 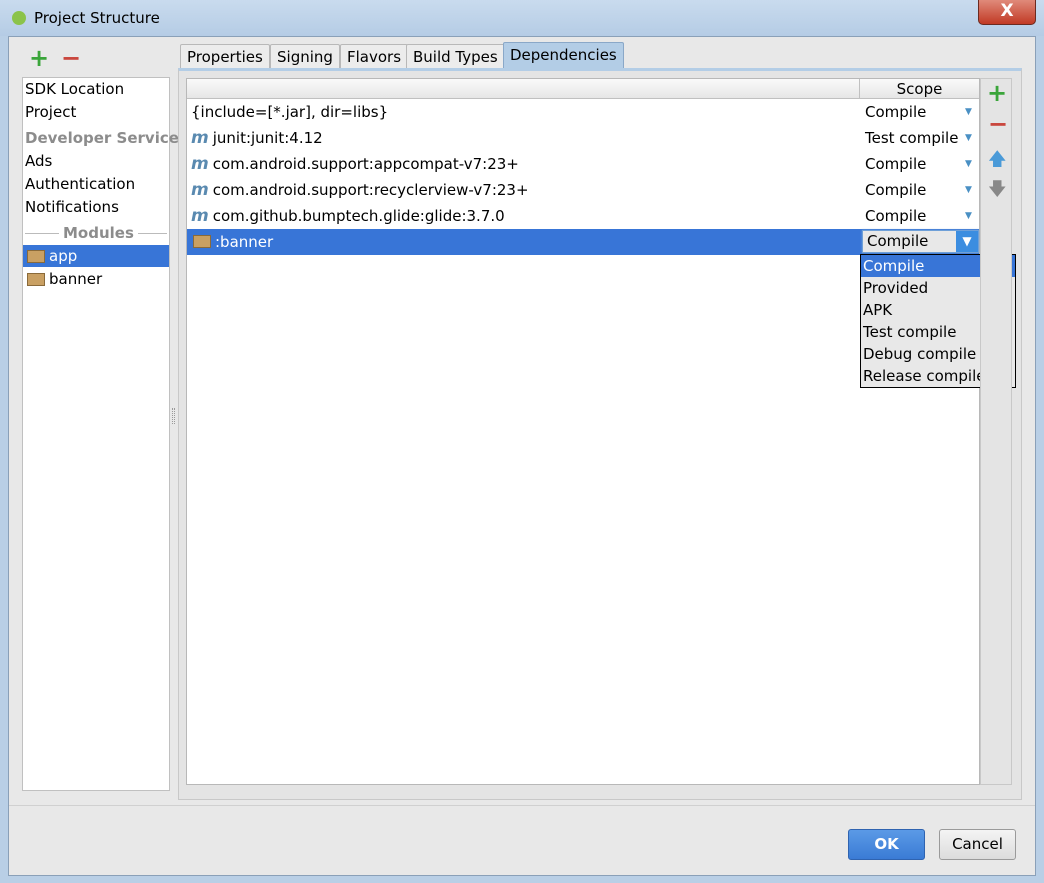 What do you see at coordinates (886, 844) in the screenshot?
I see `ok-button: OK` at bounding box center [886, 844].